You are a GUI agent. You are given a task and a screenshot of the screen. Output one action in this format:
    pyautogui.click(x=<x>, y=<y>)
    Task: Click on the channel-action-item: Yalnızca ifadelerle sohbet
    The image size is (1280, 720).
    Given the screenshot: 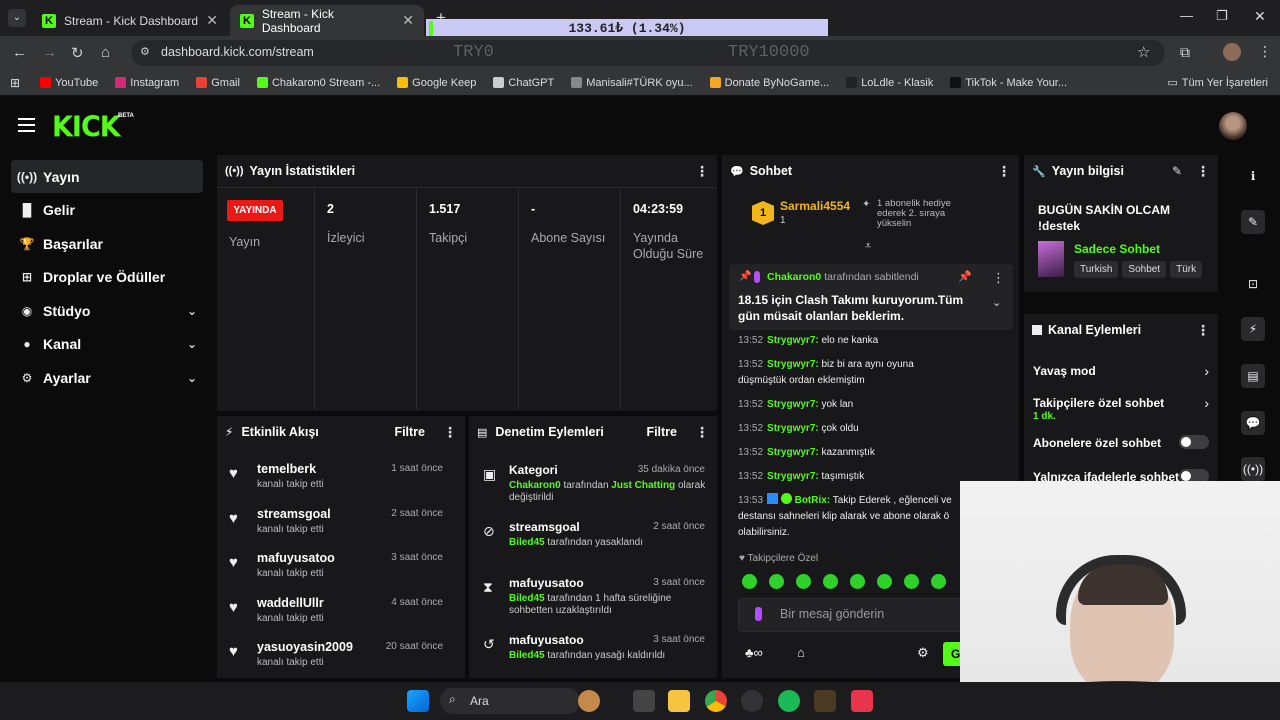 What is the action you would take?
    pyautogui.click(x=1122, y=475)
    